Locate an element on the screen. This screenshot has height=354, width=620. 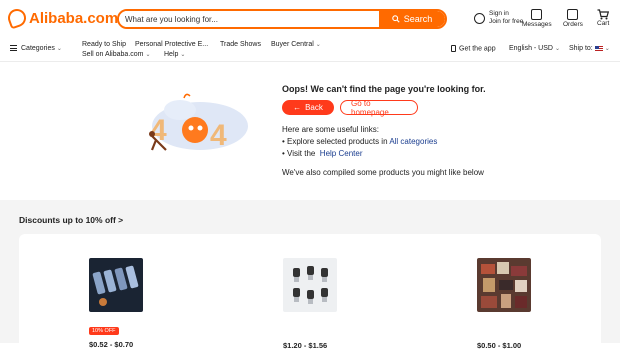
nav-buyer-central: Buyer Central ⌄ is located at coordinates (296, 44).